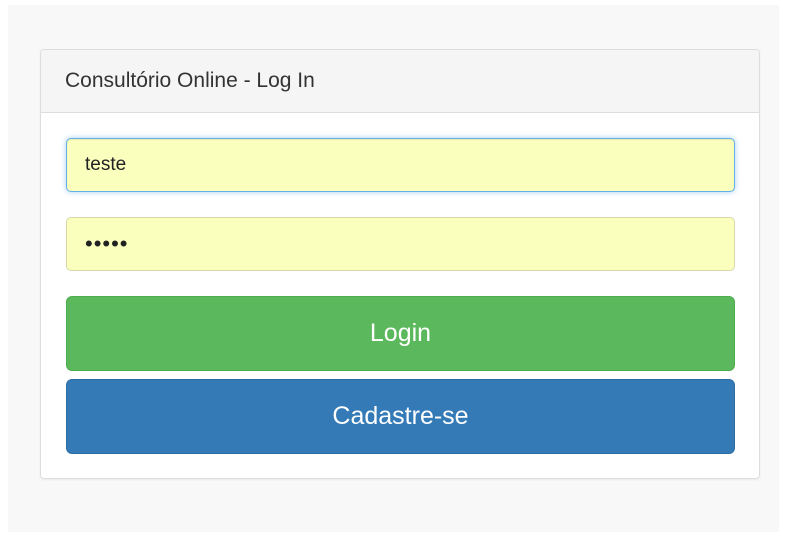  I want to click on password-mask: •••••, so click(107, 243).